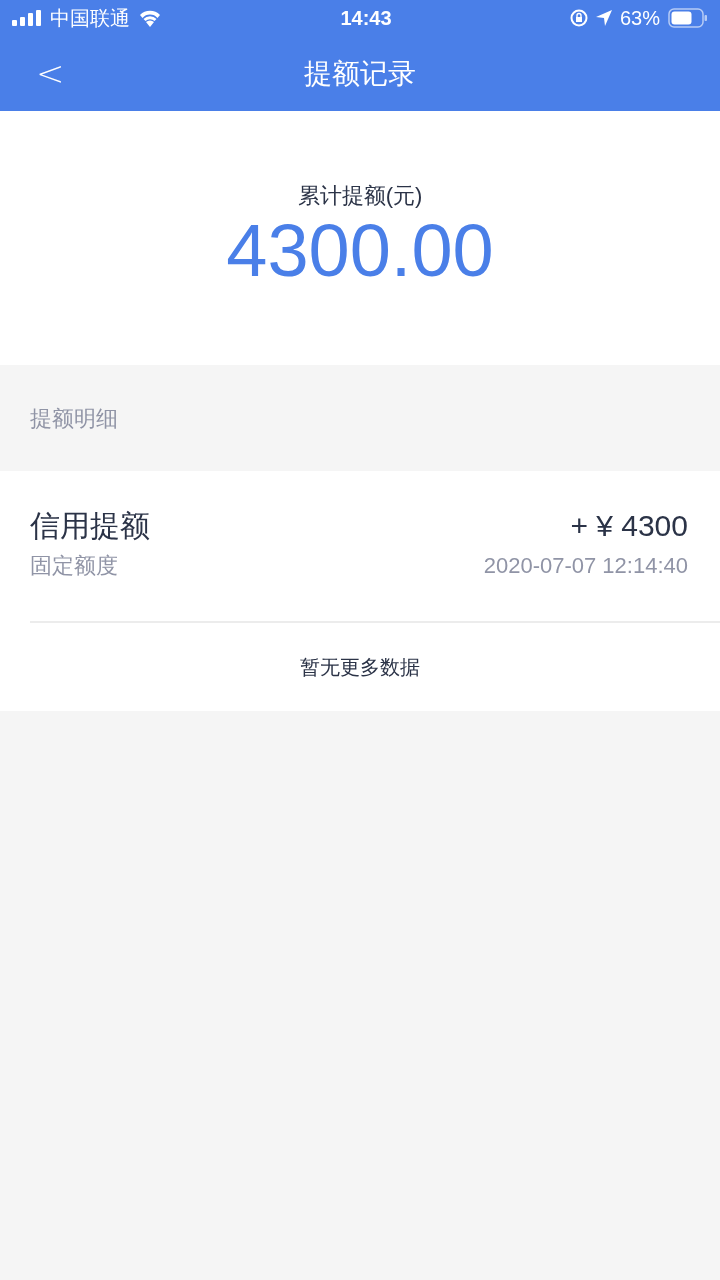 This screenshot has width=720, height=1280. I want to click on back-button: <, so click(50, 73).